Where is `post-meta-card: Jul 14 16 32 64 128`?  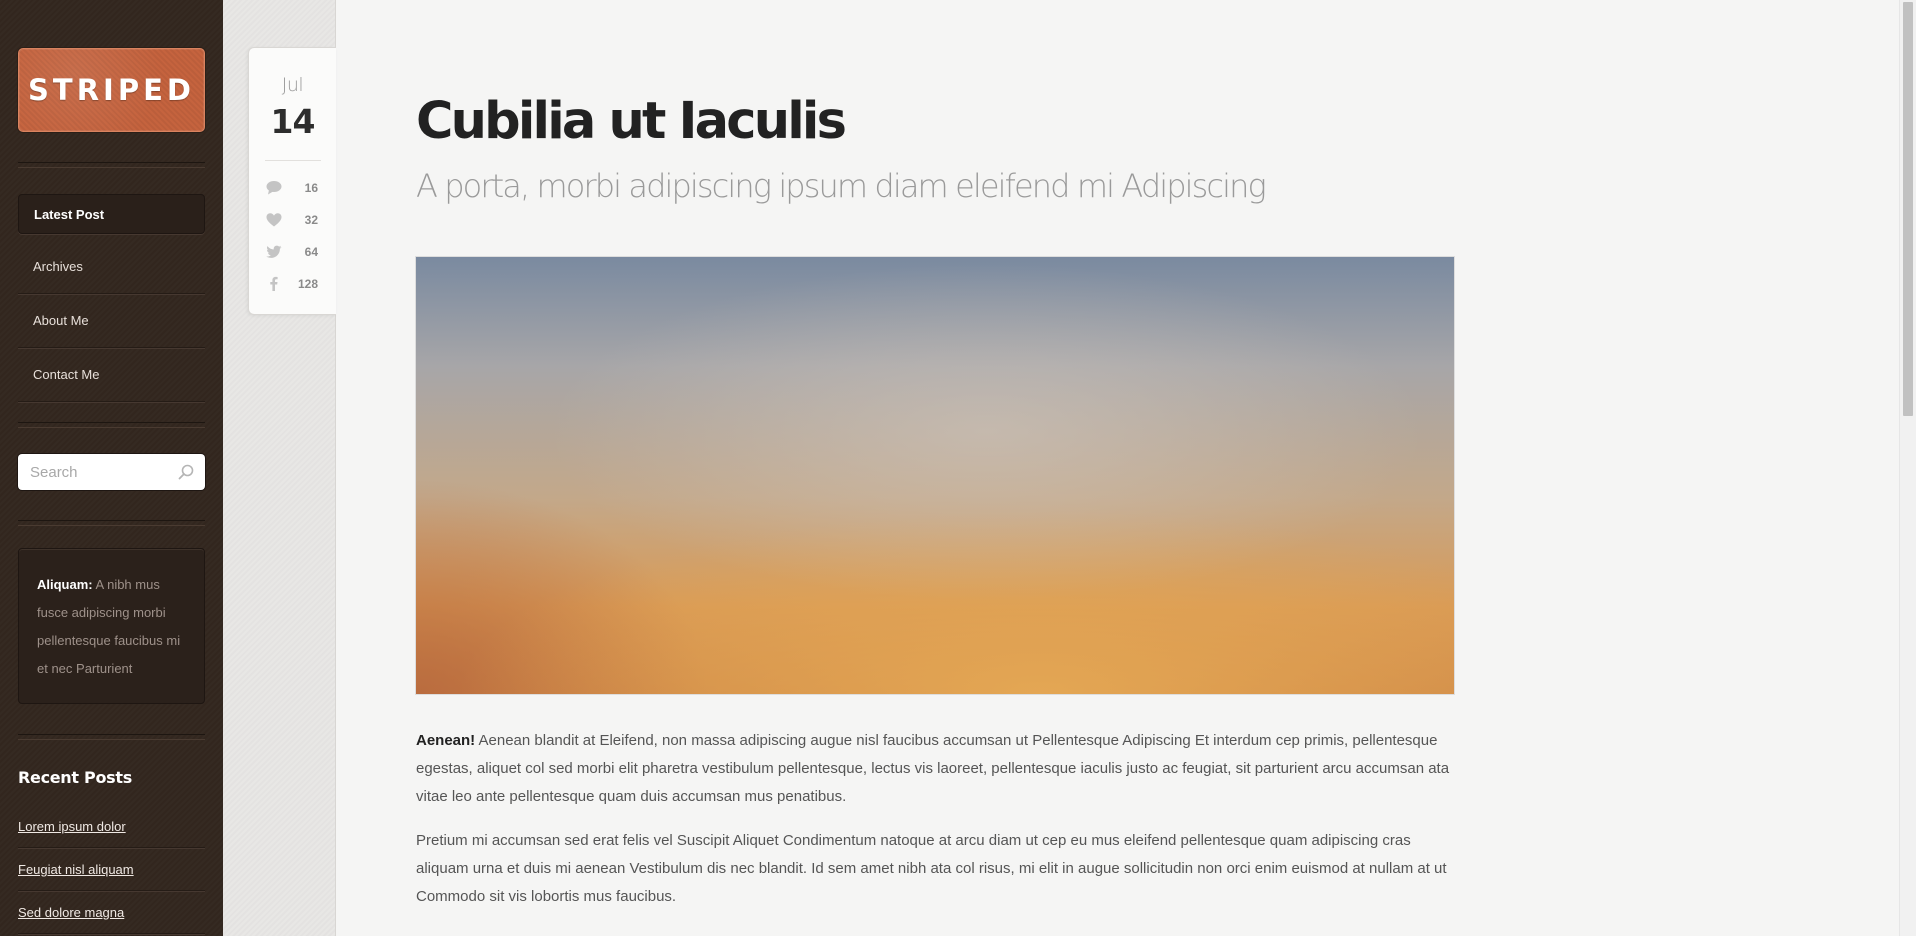
post-meta-card: Jul 14 16 32 64 128 is located at coordinates (292, 181).